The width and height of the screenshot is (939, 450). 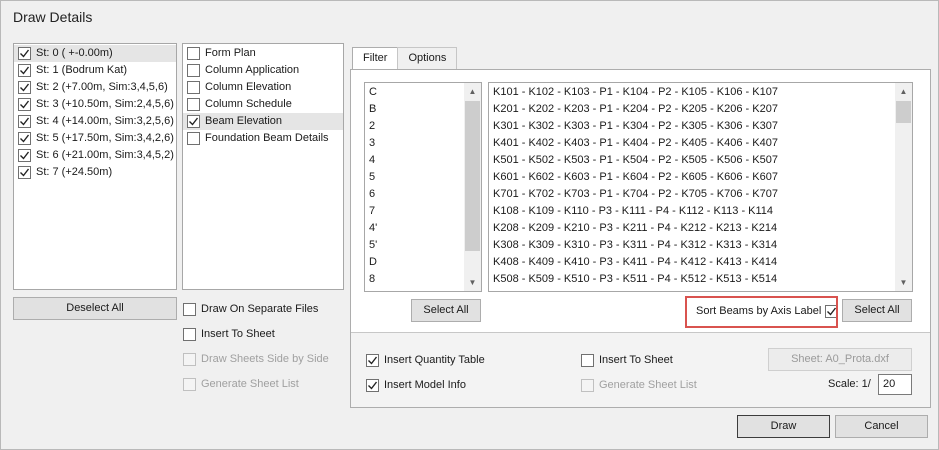 I want to click on drawing-type-item: Beam Elevation, so click(x=263, y=121).